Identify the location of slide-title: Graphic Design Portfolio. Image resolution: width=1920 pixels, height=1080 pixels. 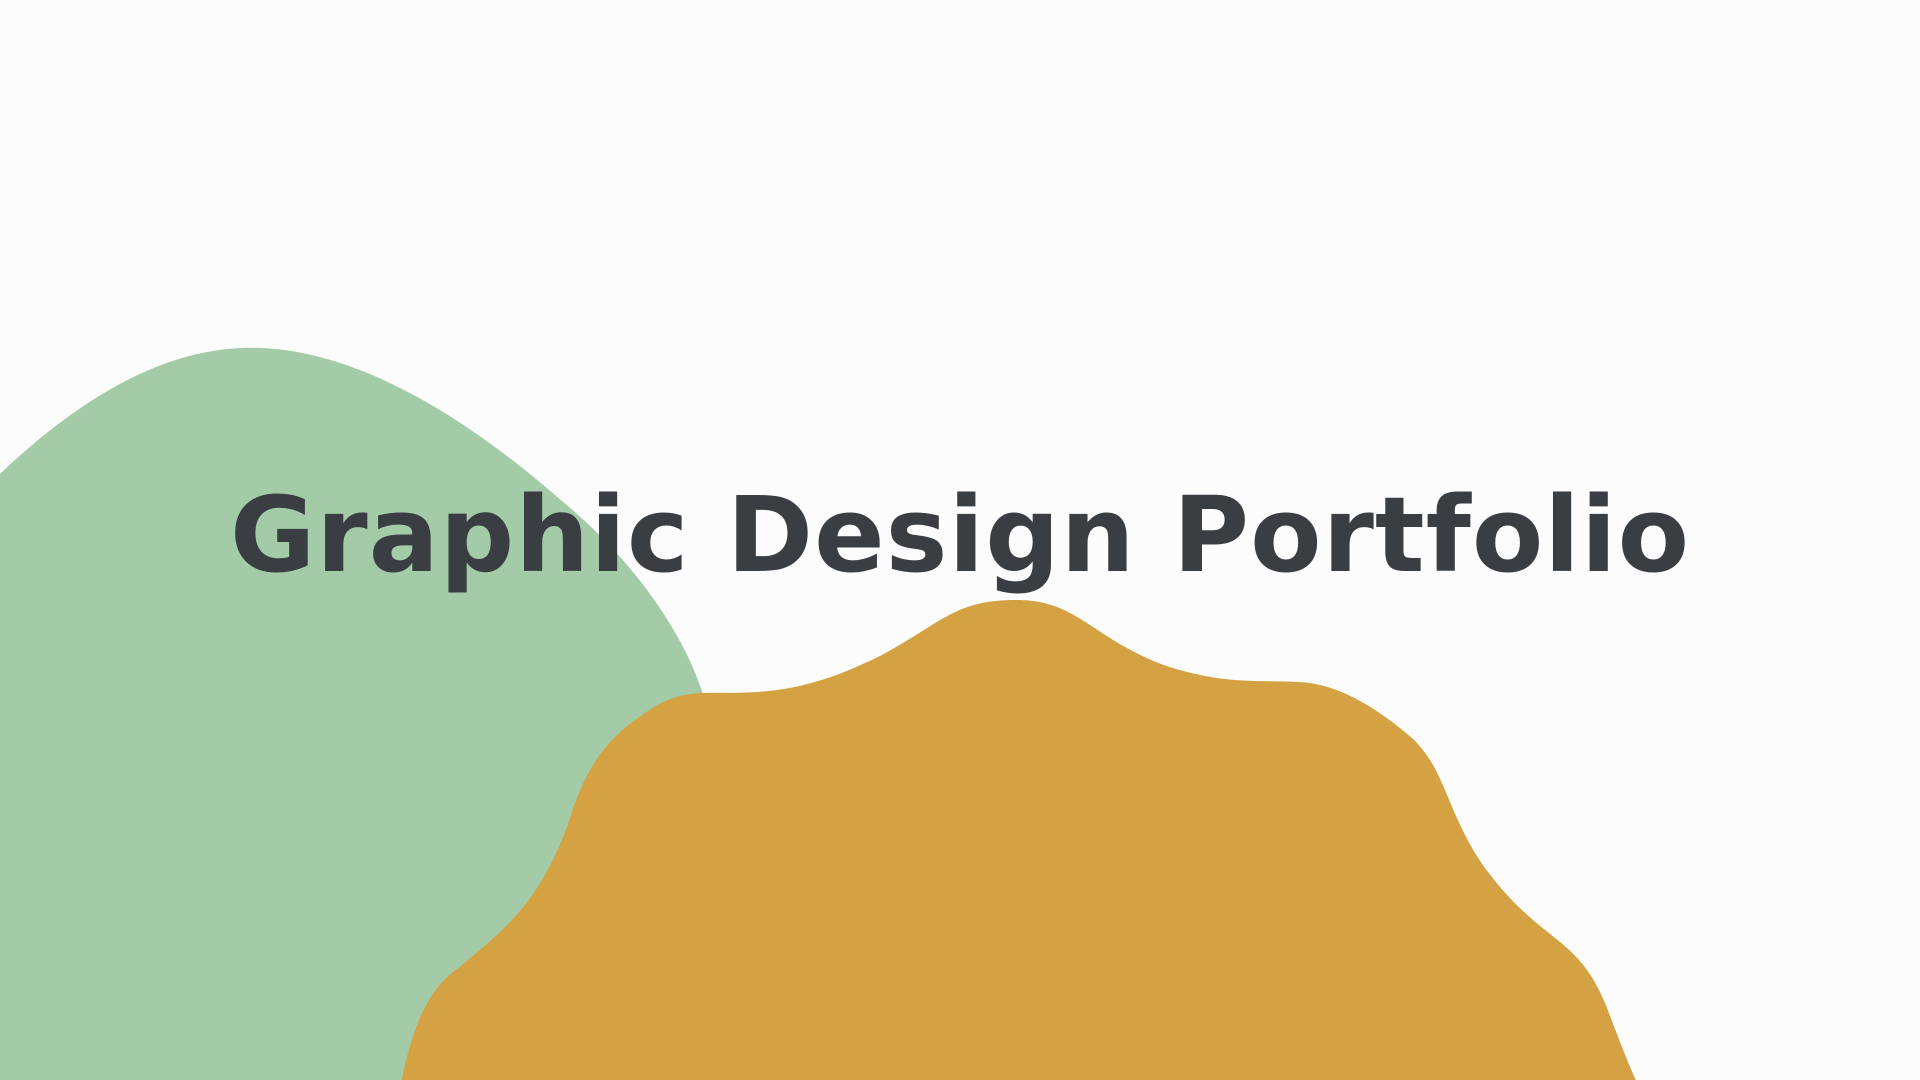
(960, 535).